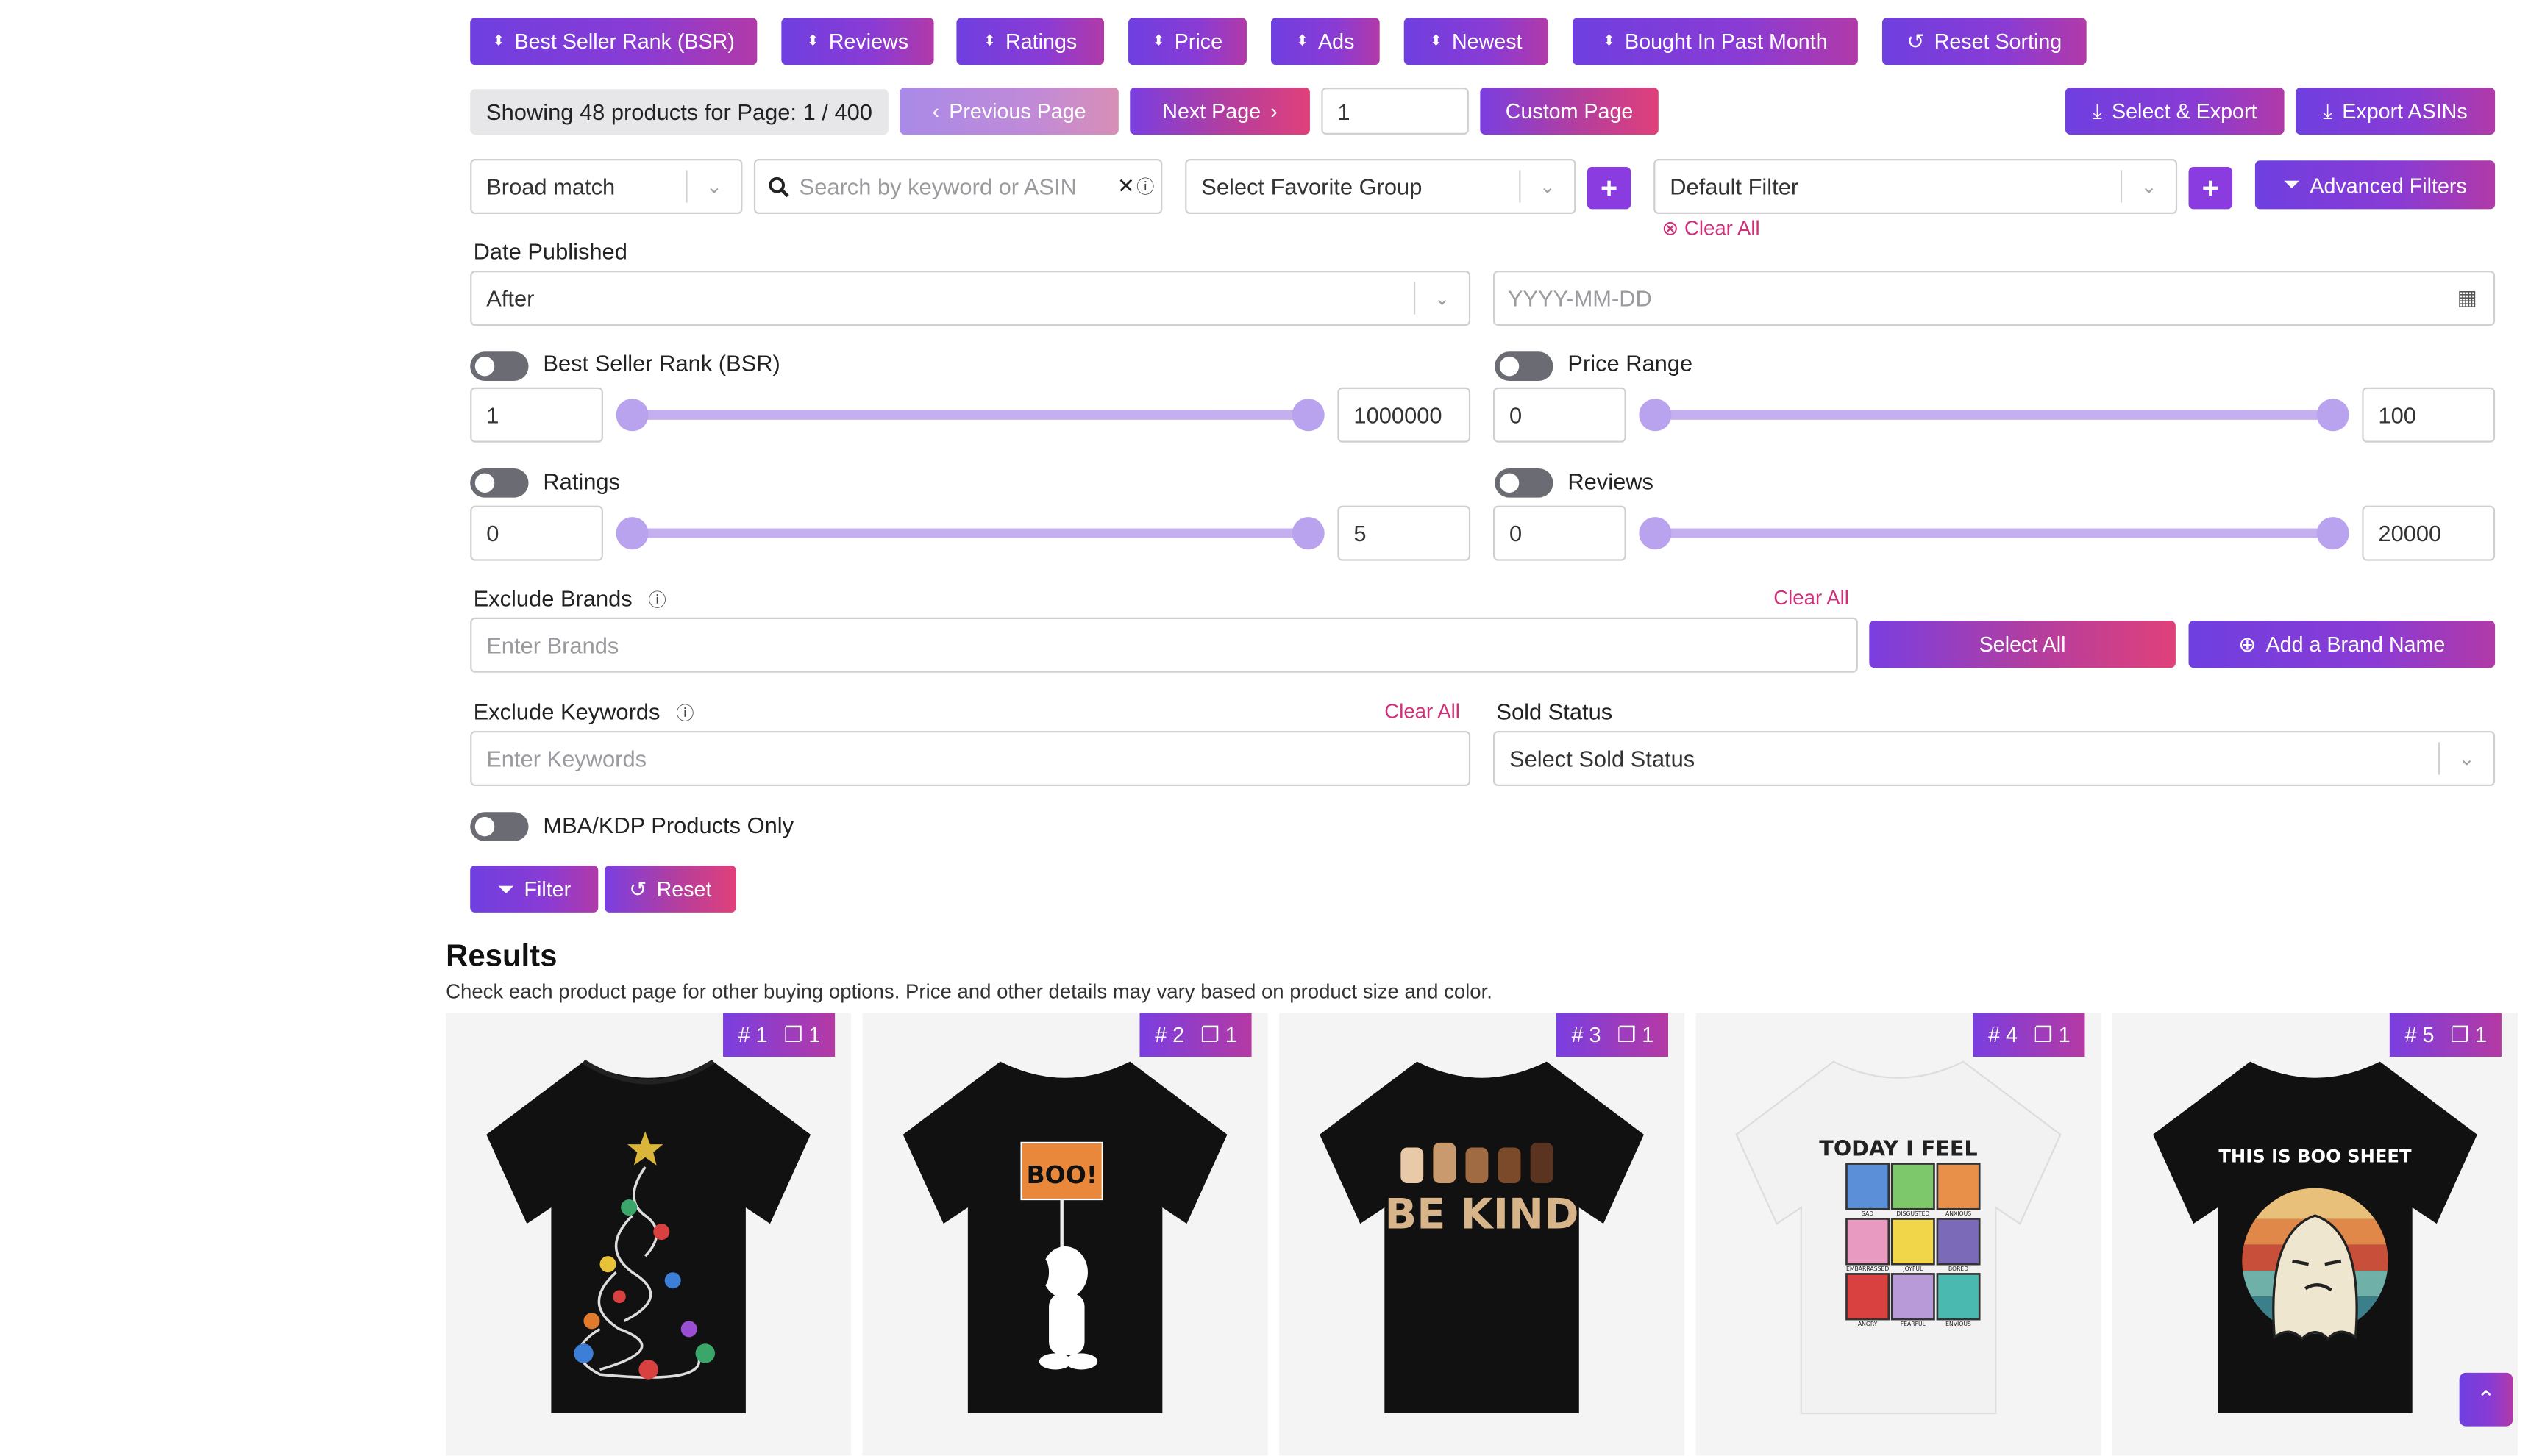  Describe the element at coordinates (1274, 111) in the screenshot. I see `chevron-right-icon: ›` at that location.